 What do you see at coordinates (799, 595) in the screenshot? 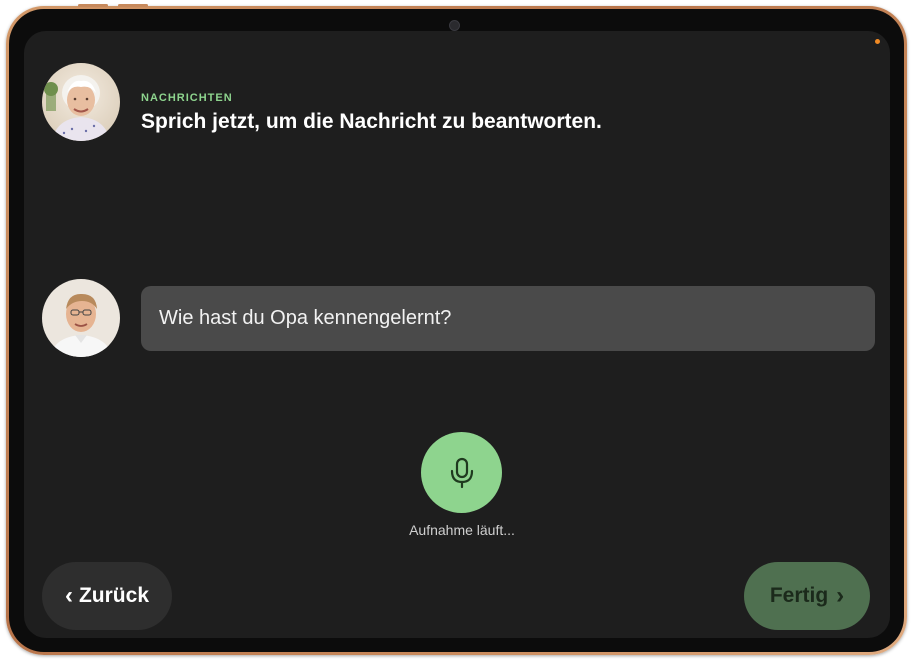
I see `done-button-label: Fertig` at bounding box center [799, 595].